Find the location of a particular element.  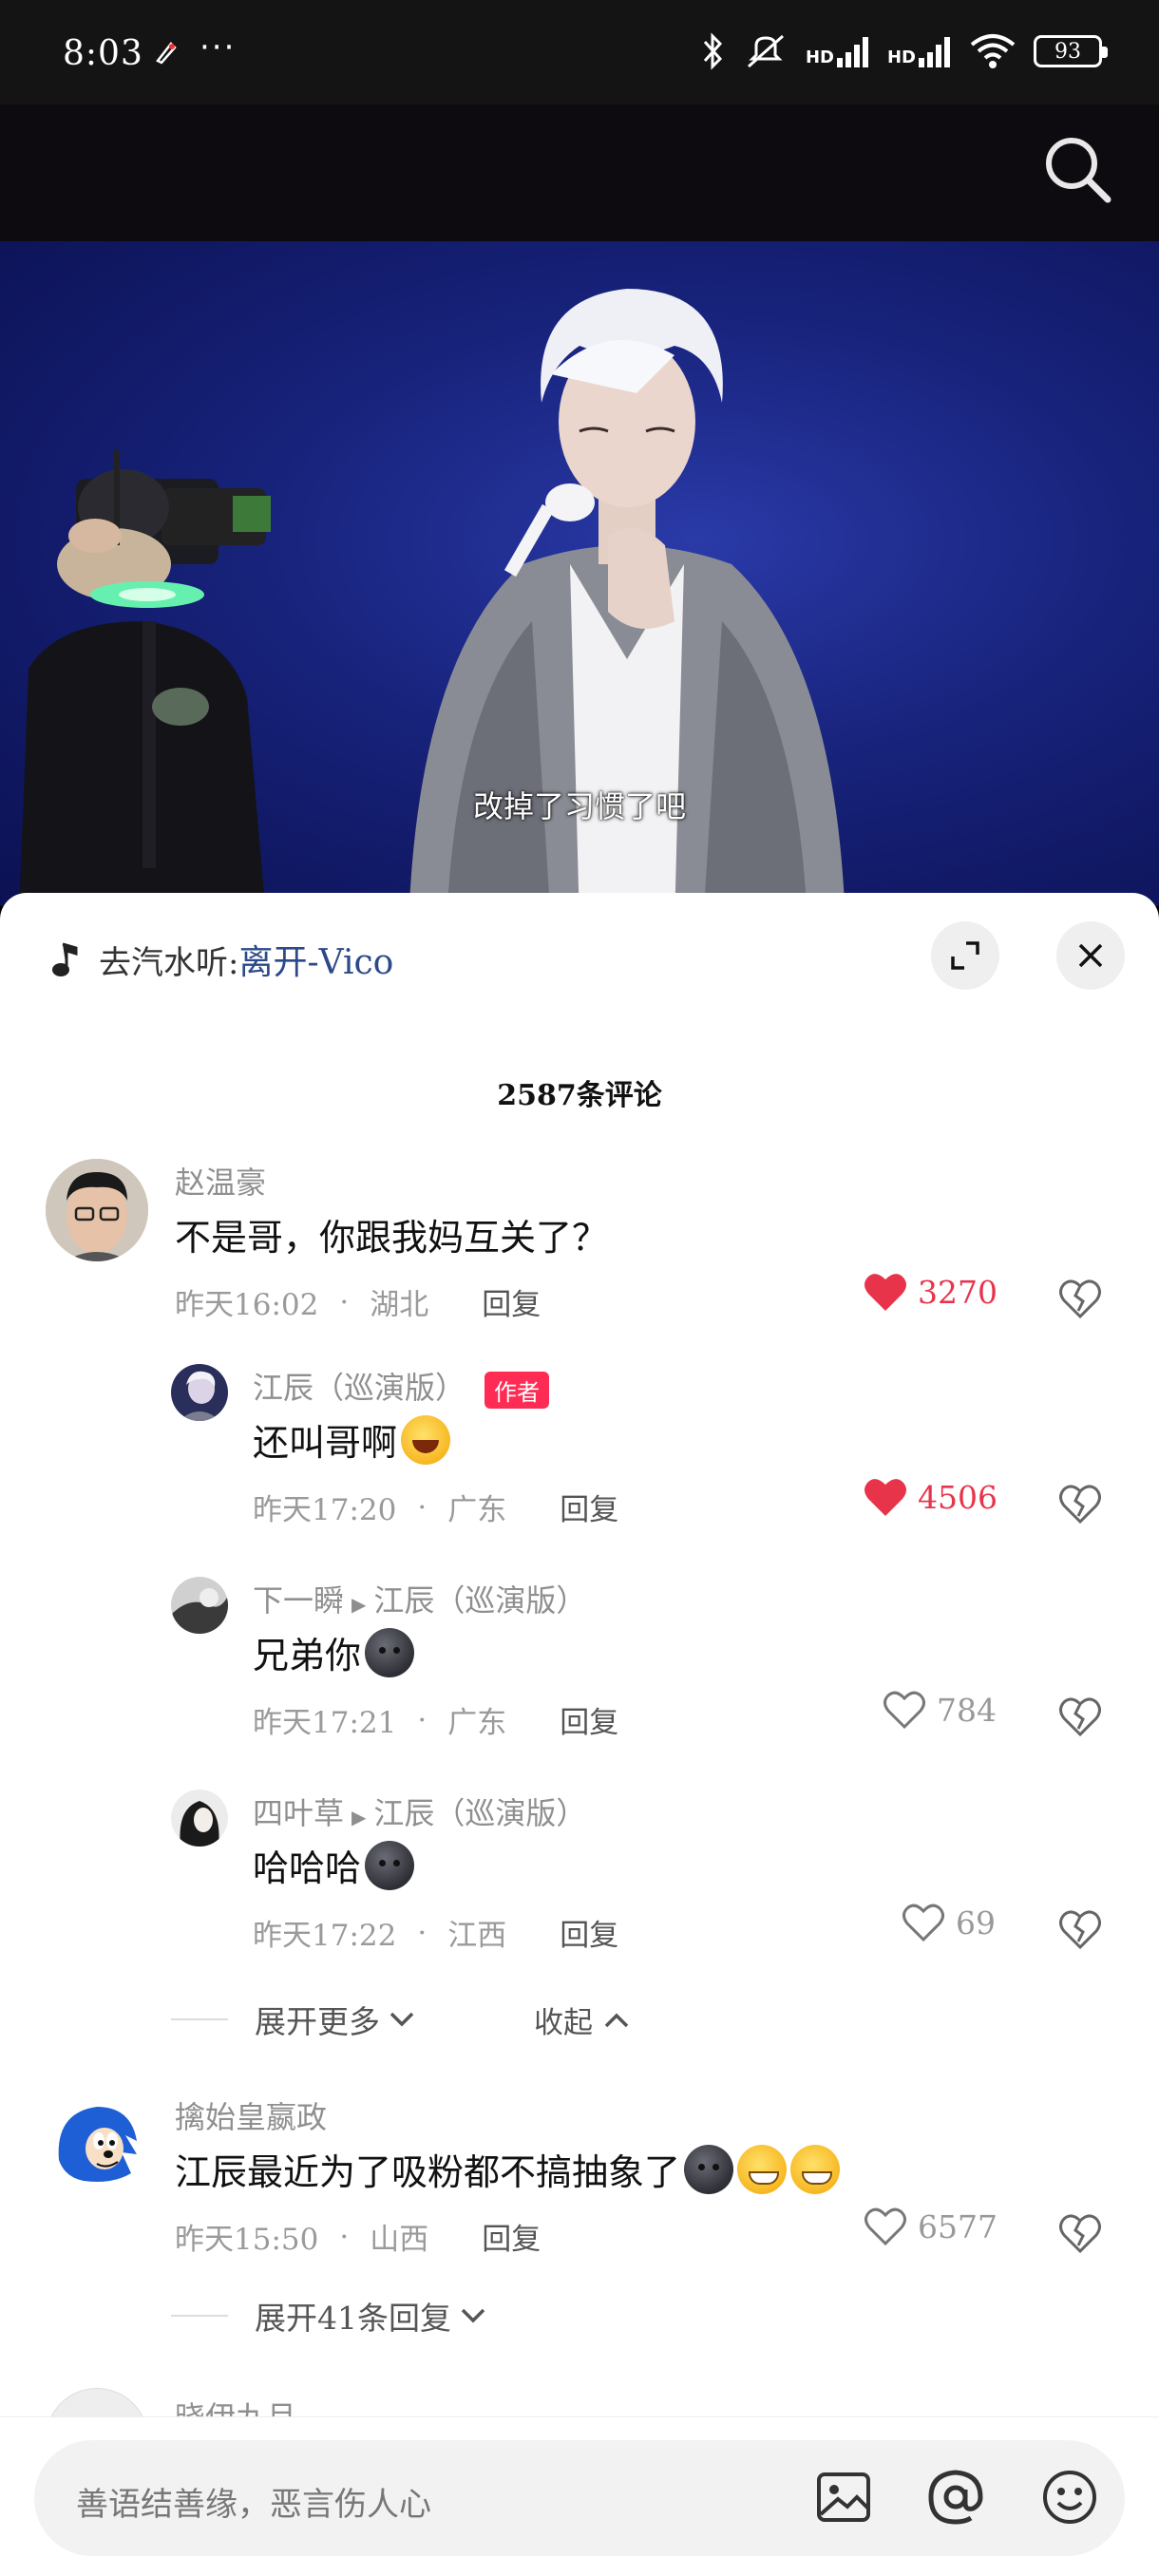

reply-item: 四叶草 ▶ 江辰（巡演版） 哈哈哈 昨天17:22 · 江西 回复 69 is located at coordinates (579, 1871).